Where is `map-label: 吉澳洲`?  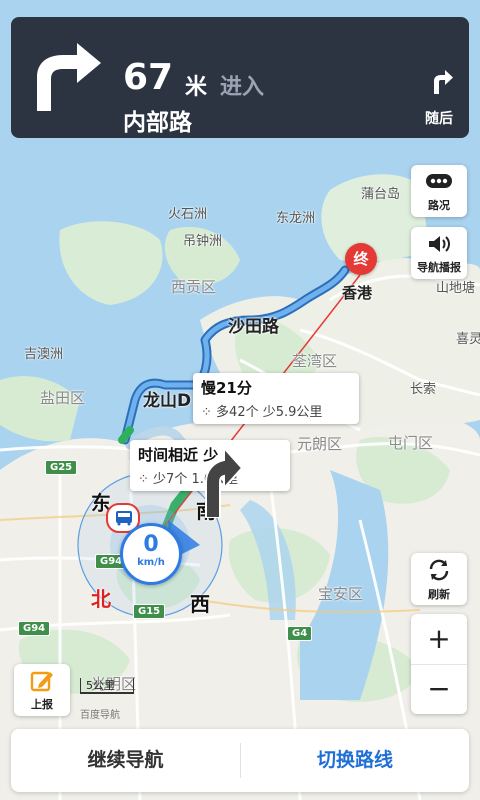
map-label: 吉澳洲 is located at coordinates (44, 354).